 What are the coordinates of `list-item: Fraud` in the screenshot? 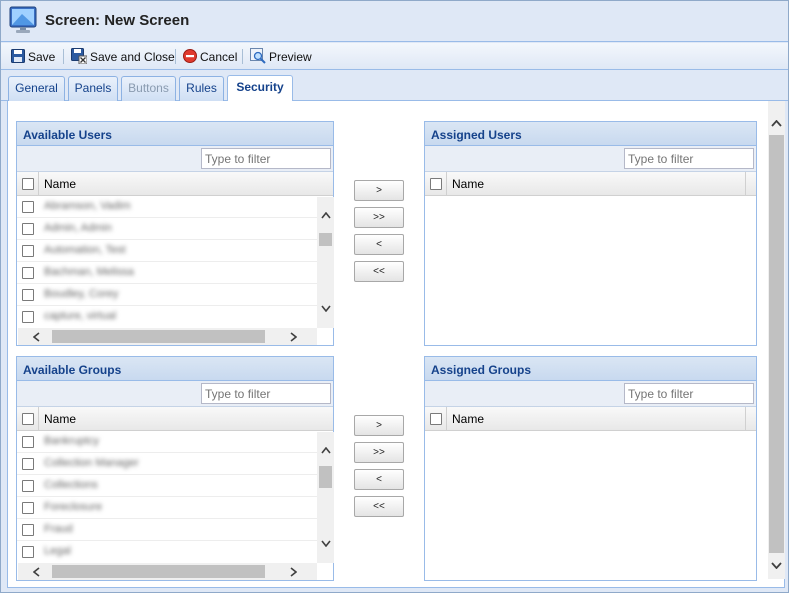 It's located at (167, 530).